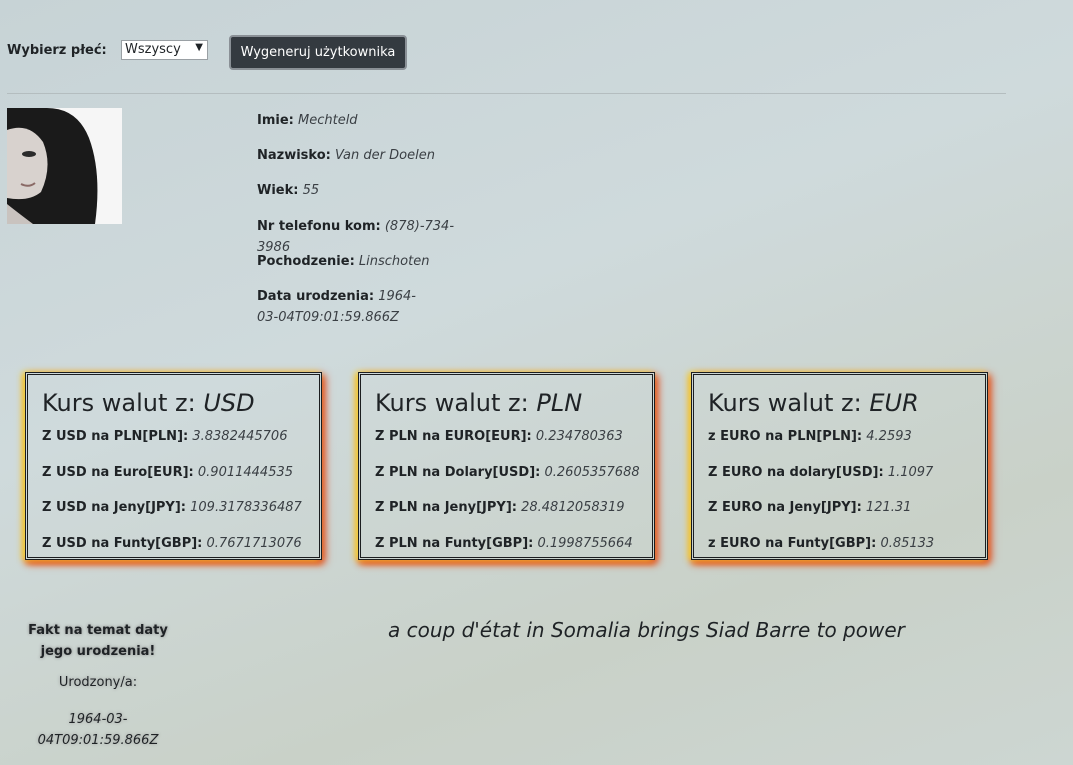 The height and width of the screenshot is (765, 1073). Describe the element at coordinates (199, 47) in the screenshot. I see `dropdown-arrow-icon: ▼` at that location.